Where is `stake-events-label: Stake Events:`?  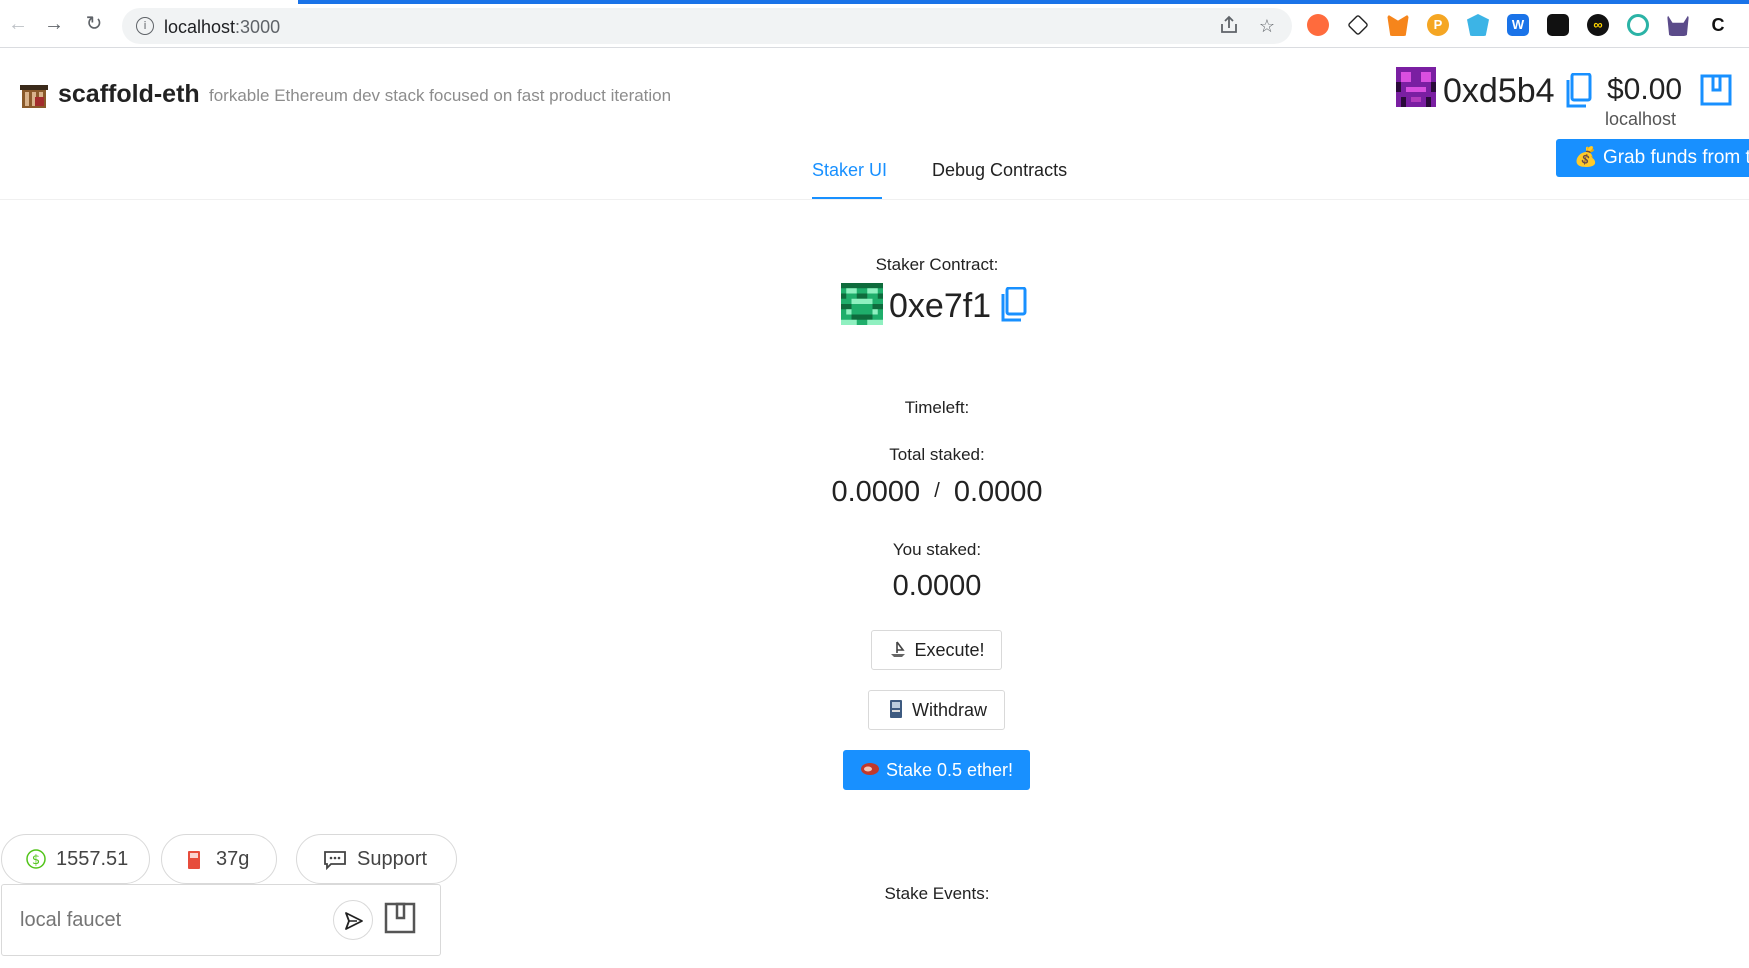
stake-events-label: Stake Events: is located at coordinates (937, 893).